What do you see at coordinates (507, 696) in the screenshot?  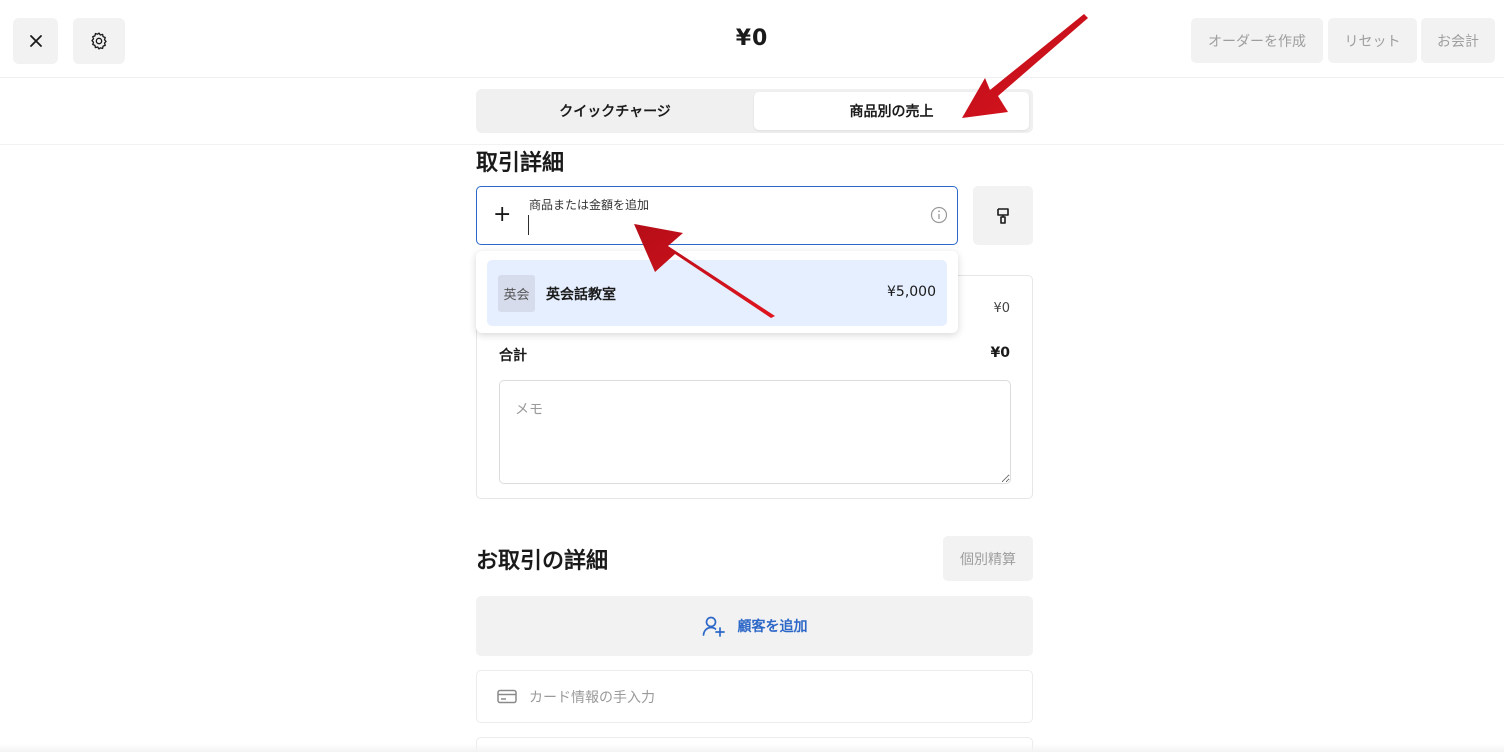 I see `credit-card-icon` at bounding box center [507, 696].